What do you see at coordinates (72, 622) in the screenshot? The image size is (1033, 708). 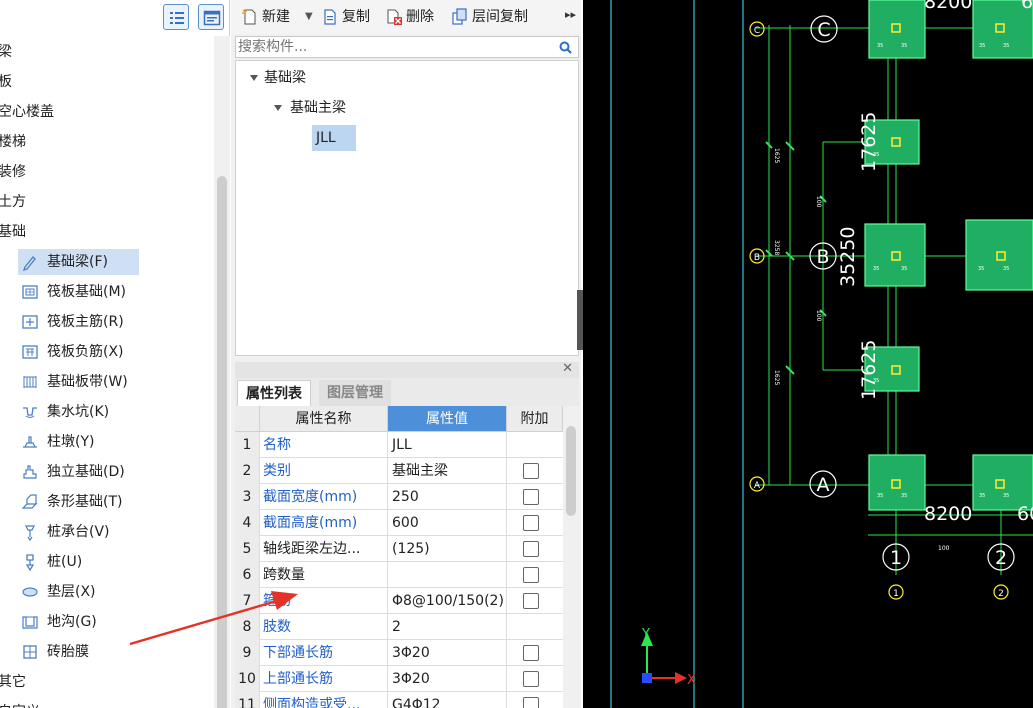 I see `tree-item: 地沟(G)` at bounding box center [72, 622].